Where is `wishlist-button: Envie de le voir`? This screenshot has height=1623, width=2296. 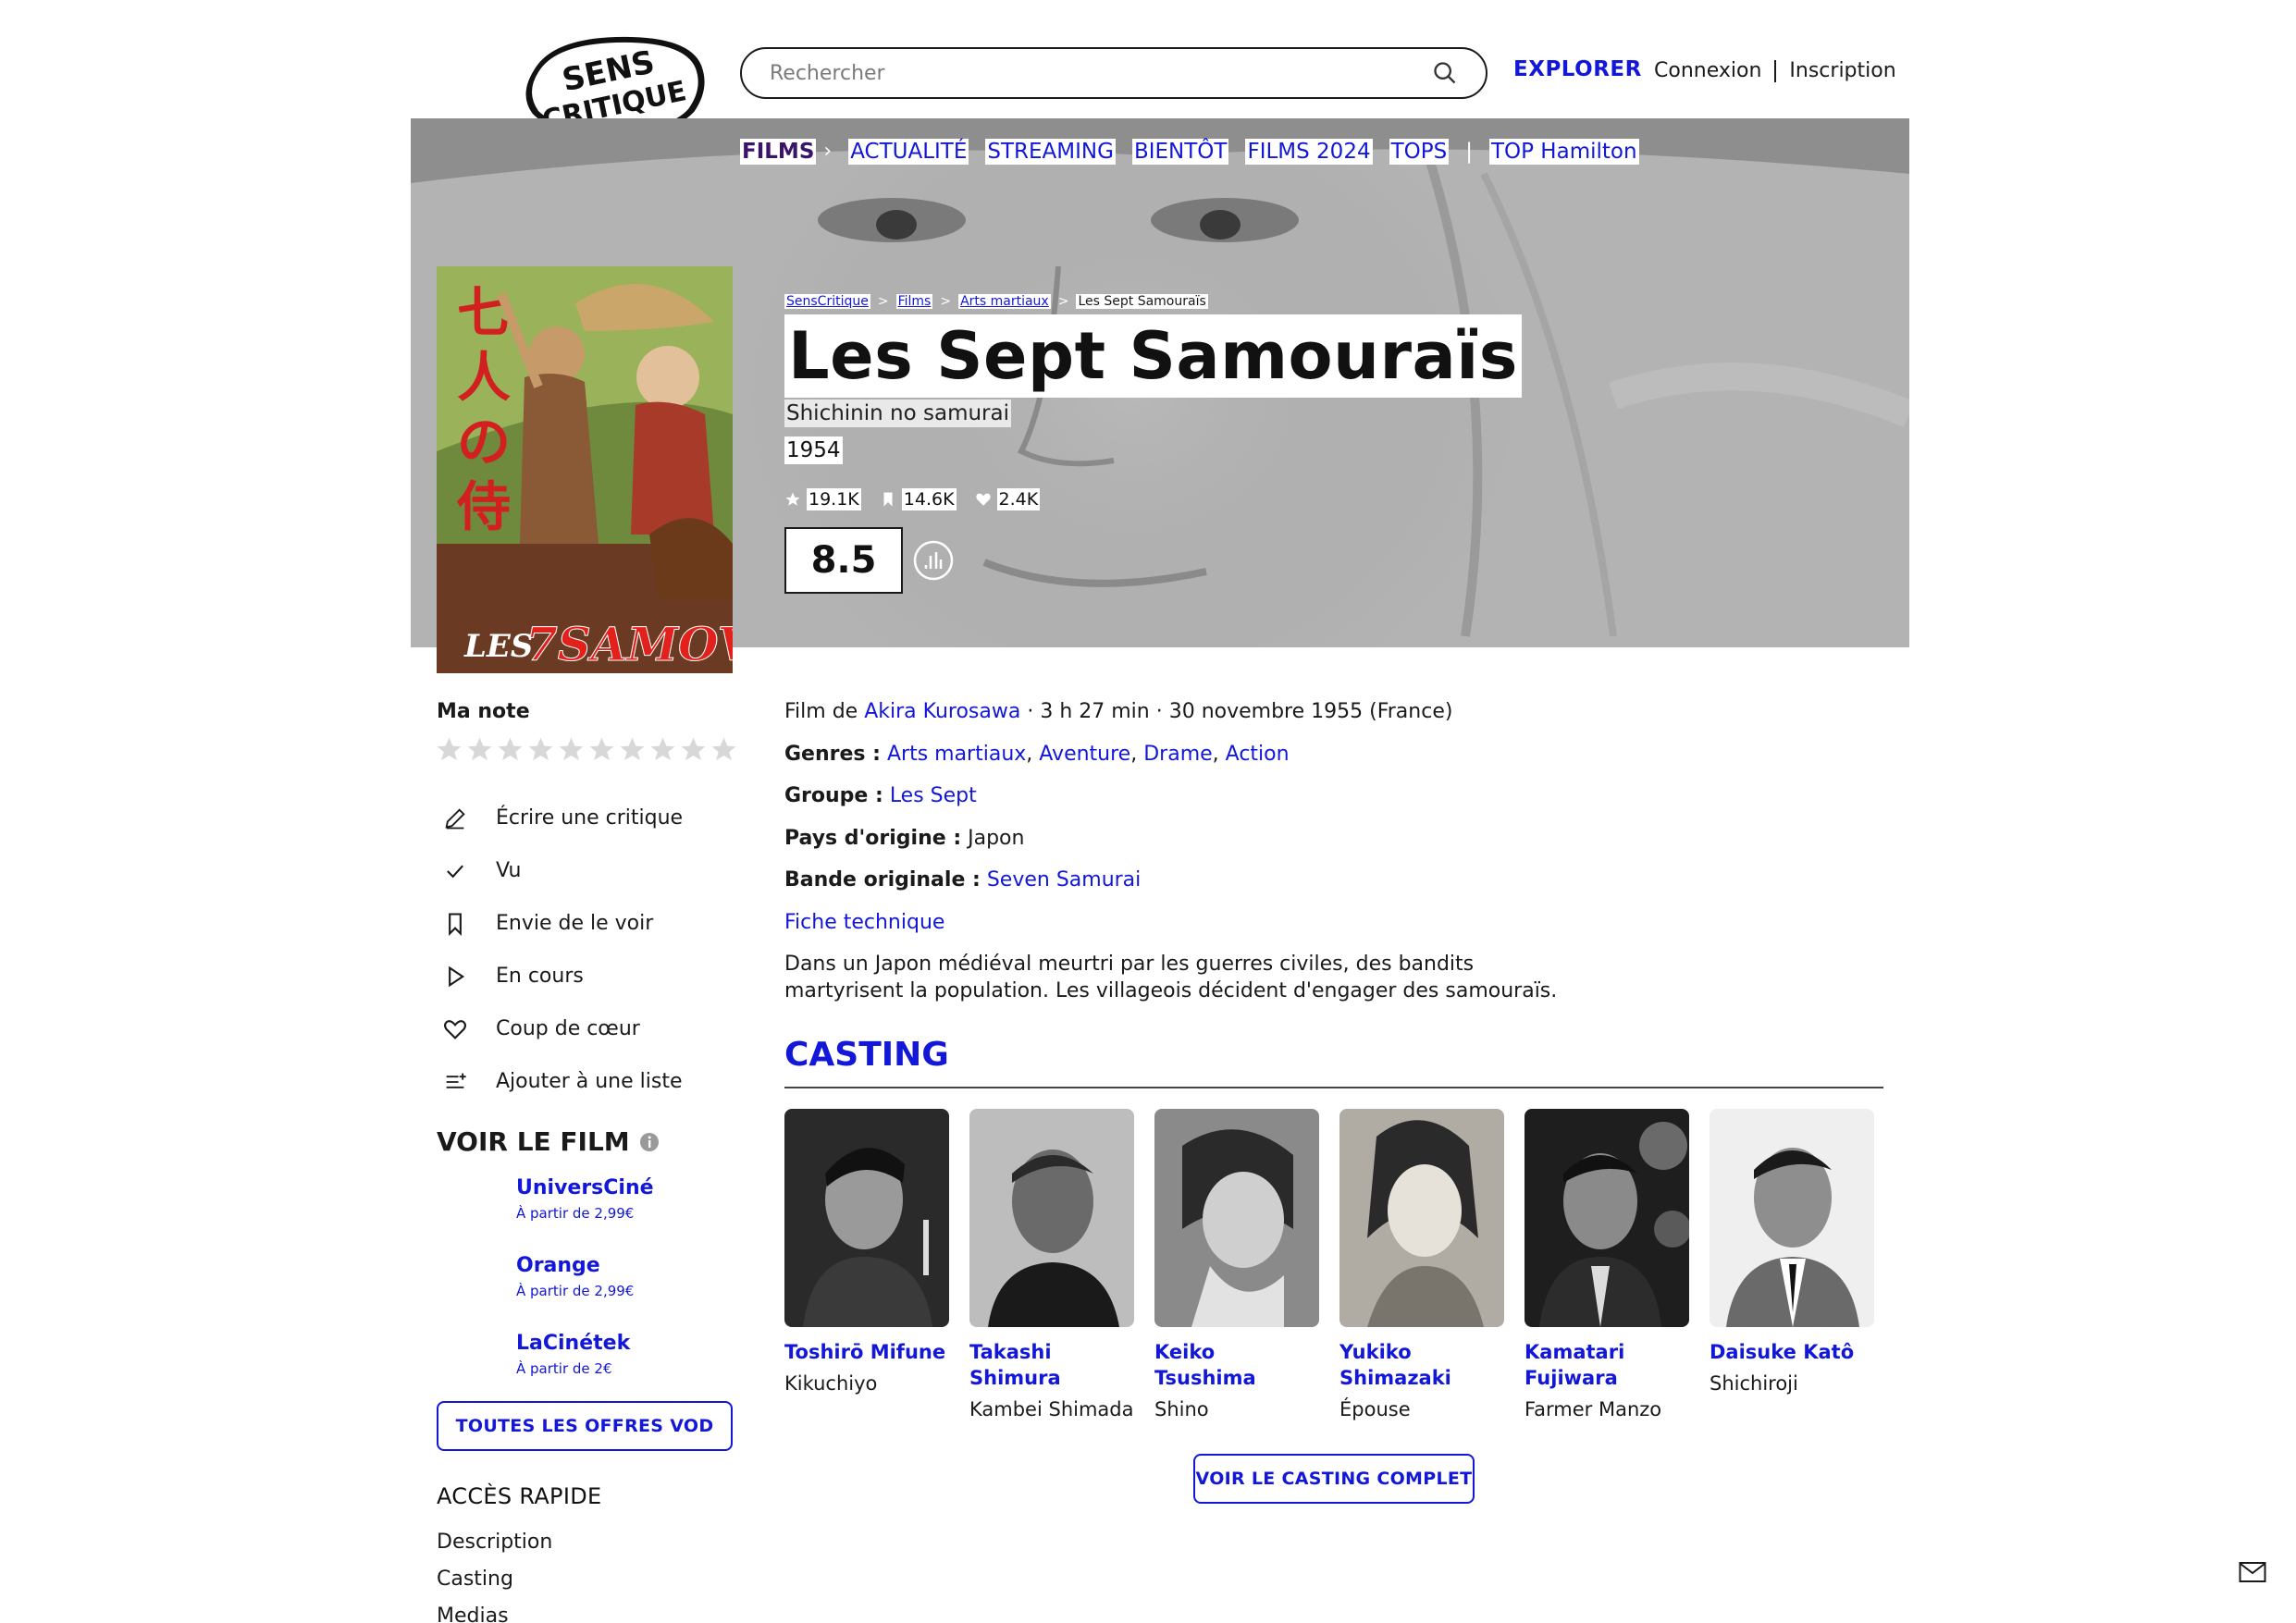 wishlist-button: Envie de le voir is located at coordinates (590, 923).